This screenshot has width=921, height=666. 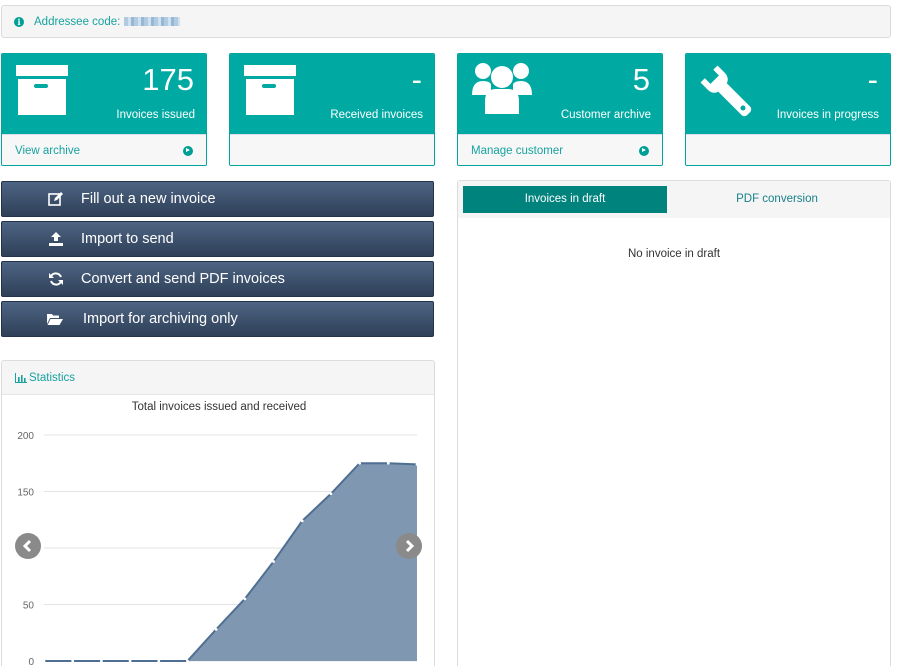 What do you see at coordinates (25, 436) in the screenshot?
I see `y-tick-label: 200` at bounding box center [25, 436].